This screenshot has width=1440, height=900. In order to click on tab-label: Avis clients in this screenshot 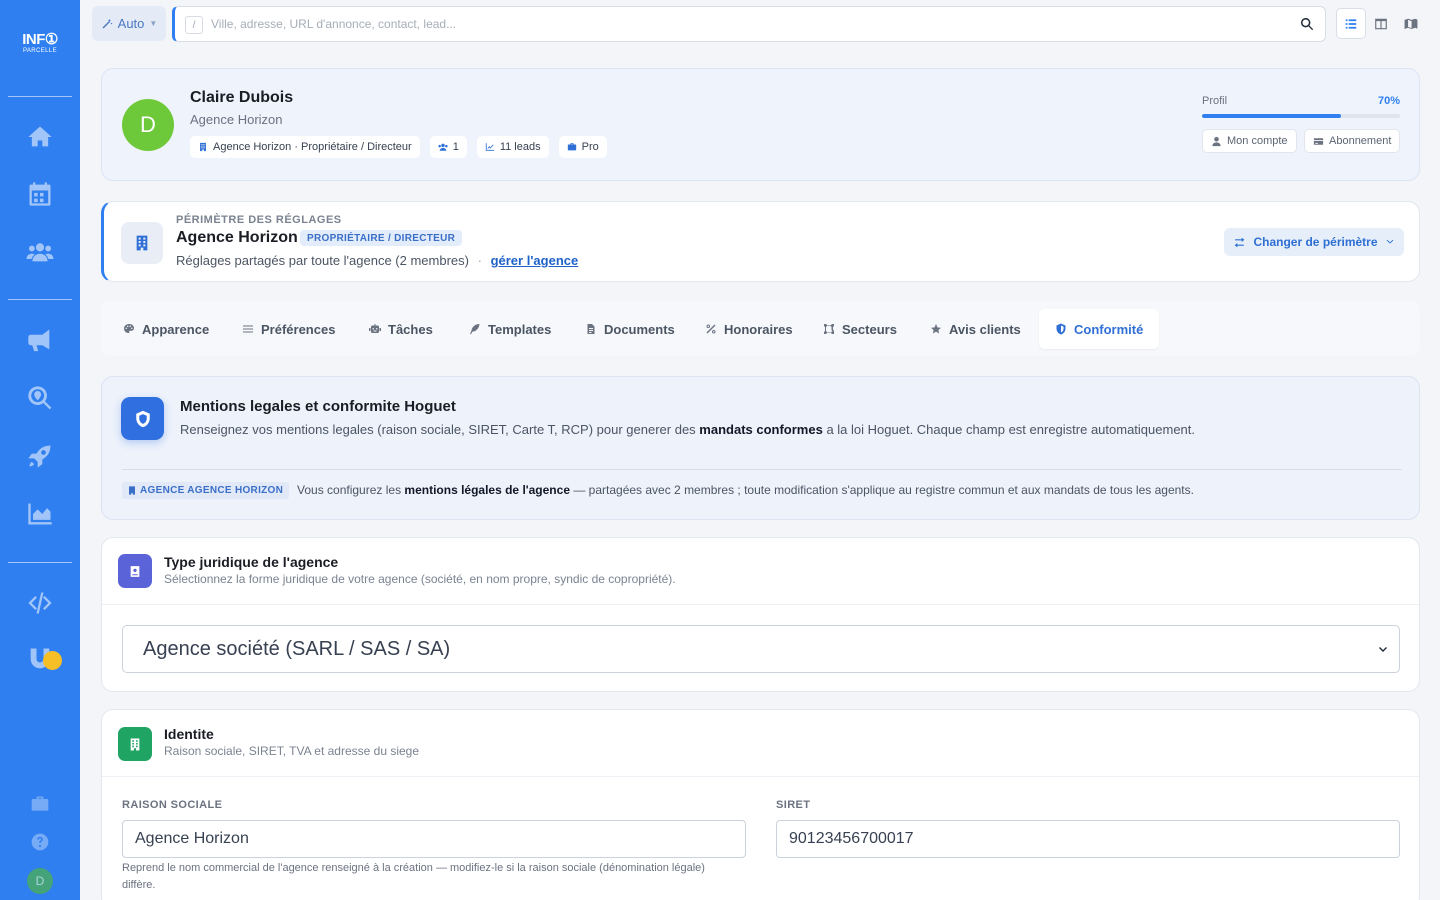, I will do `click(985, 329)`.